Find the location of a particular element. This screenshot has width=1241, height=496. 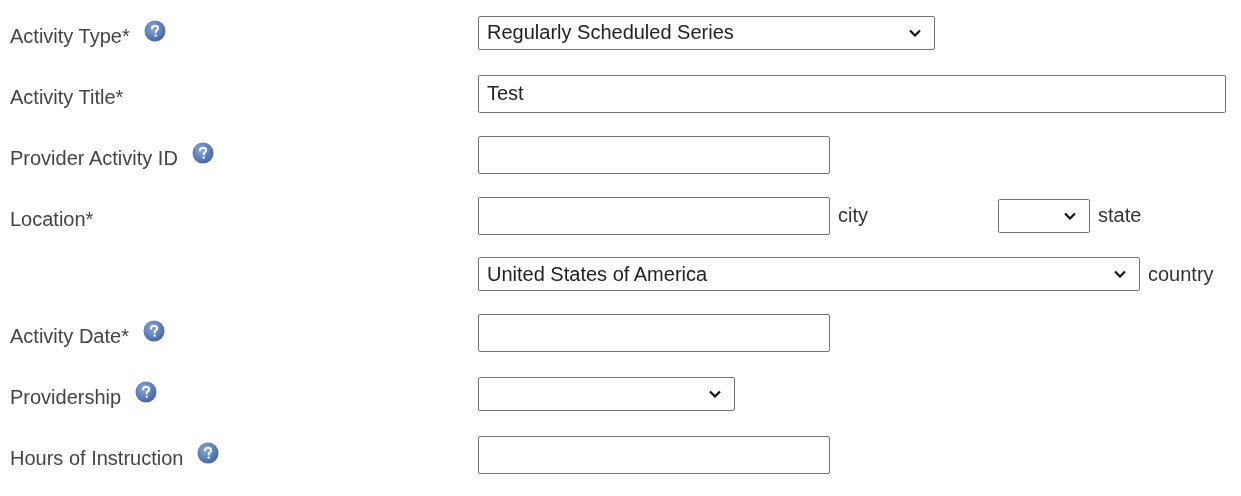

field-label: Activity Title* is located at coordinates (67, 97).